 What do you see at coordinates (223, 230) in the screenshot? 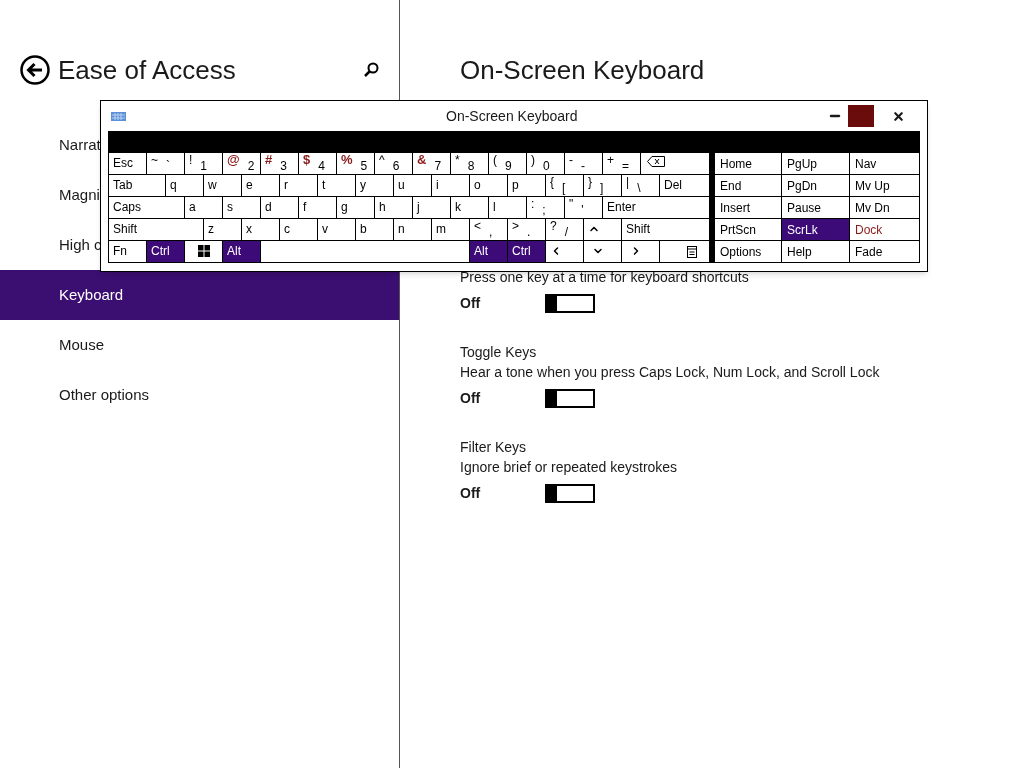
I see `virtual-key: z` at bounding box center [223, 230].